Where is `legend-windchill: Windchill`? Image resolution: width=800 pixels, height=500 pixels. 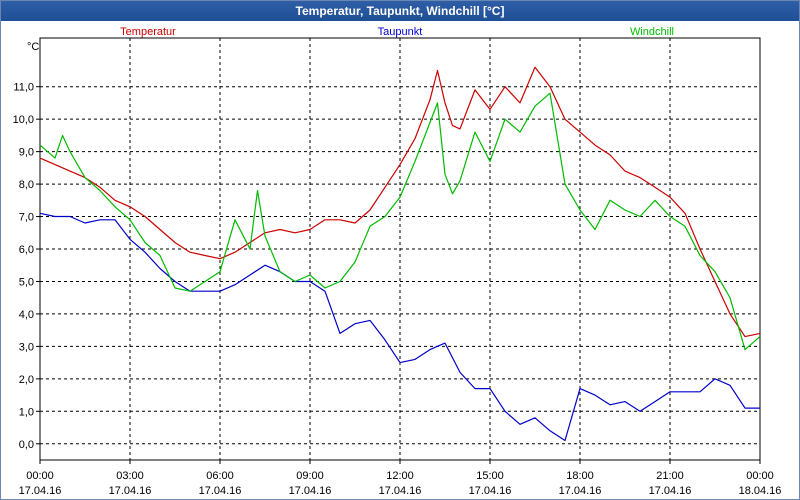
legend-windchill: Windchill is located at coordinates (652, 32).